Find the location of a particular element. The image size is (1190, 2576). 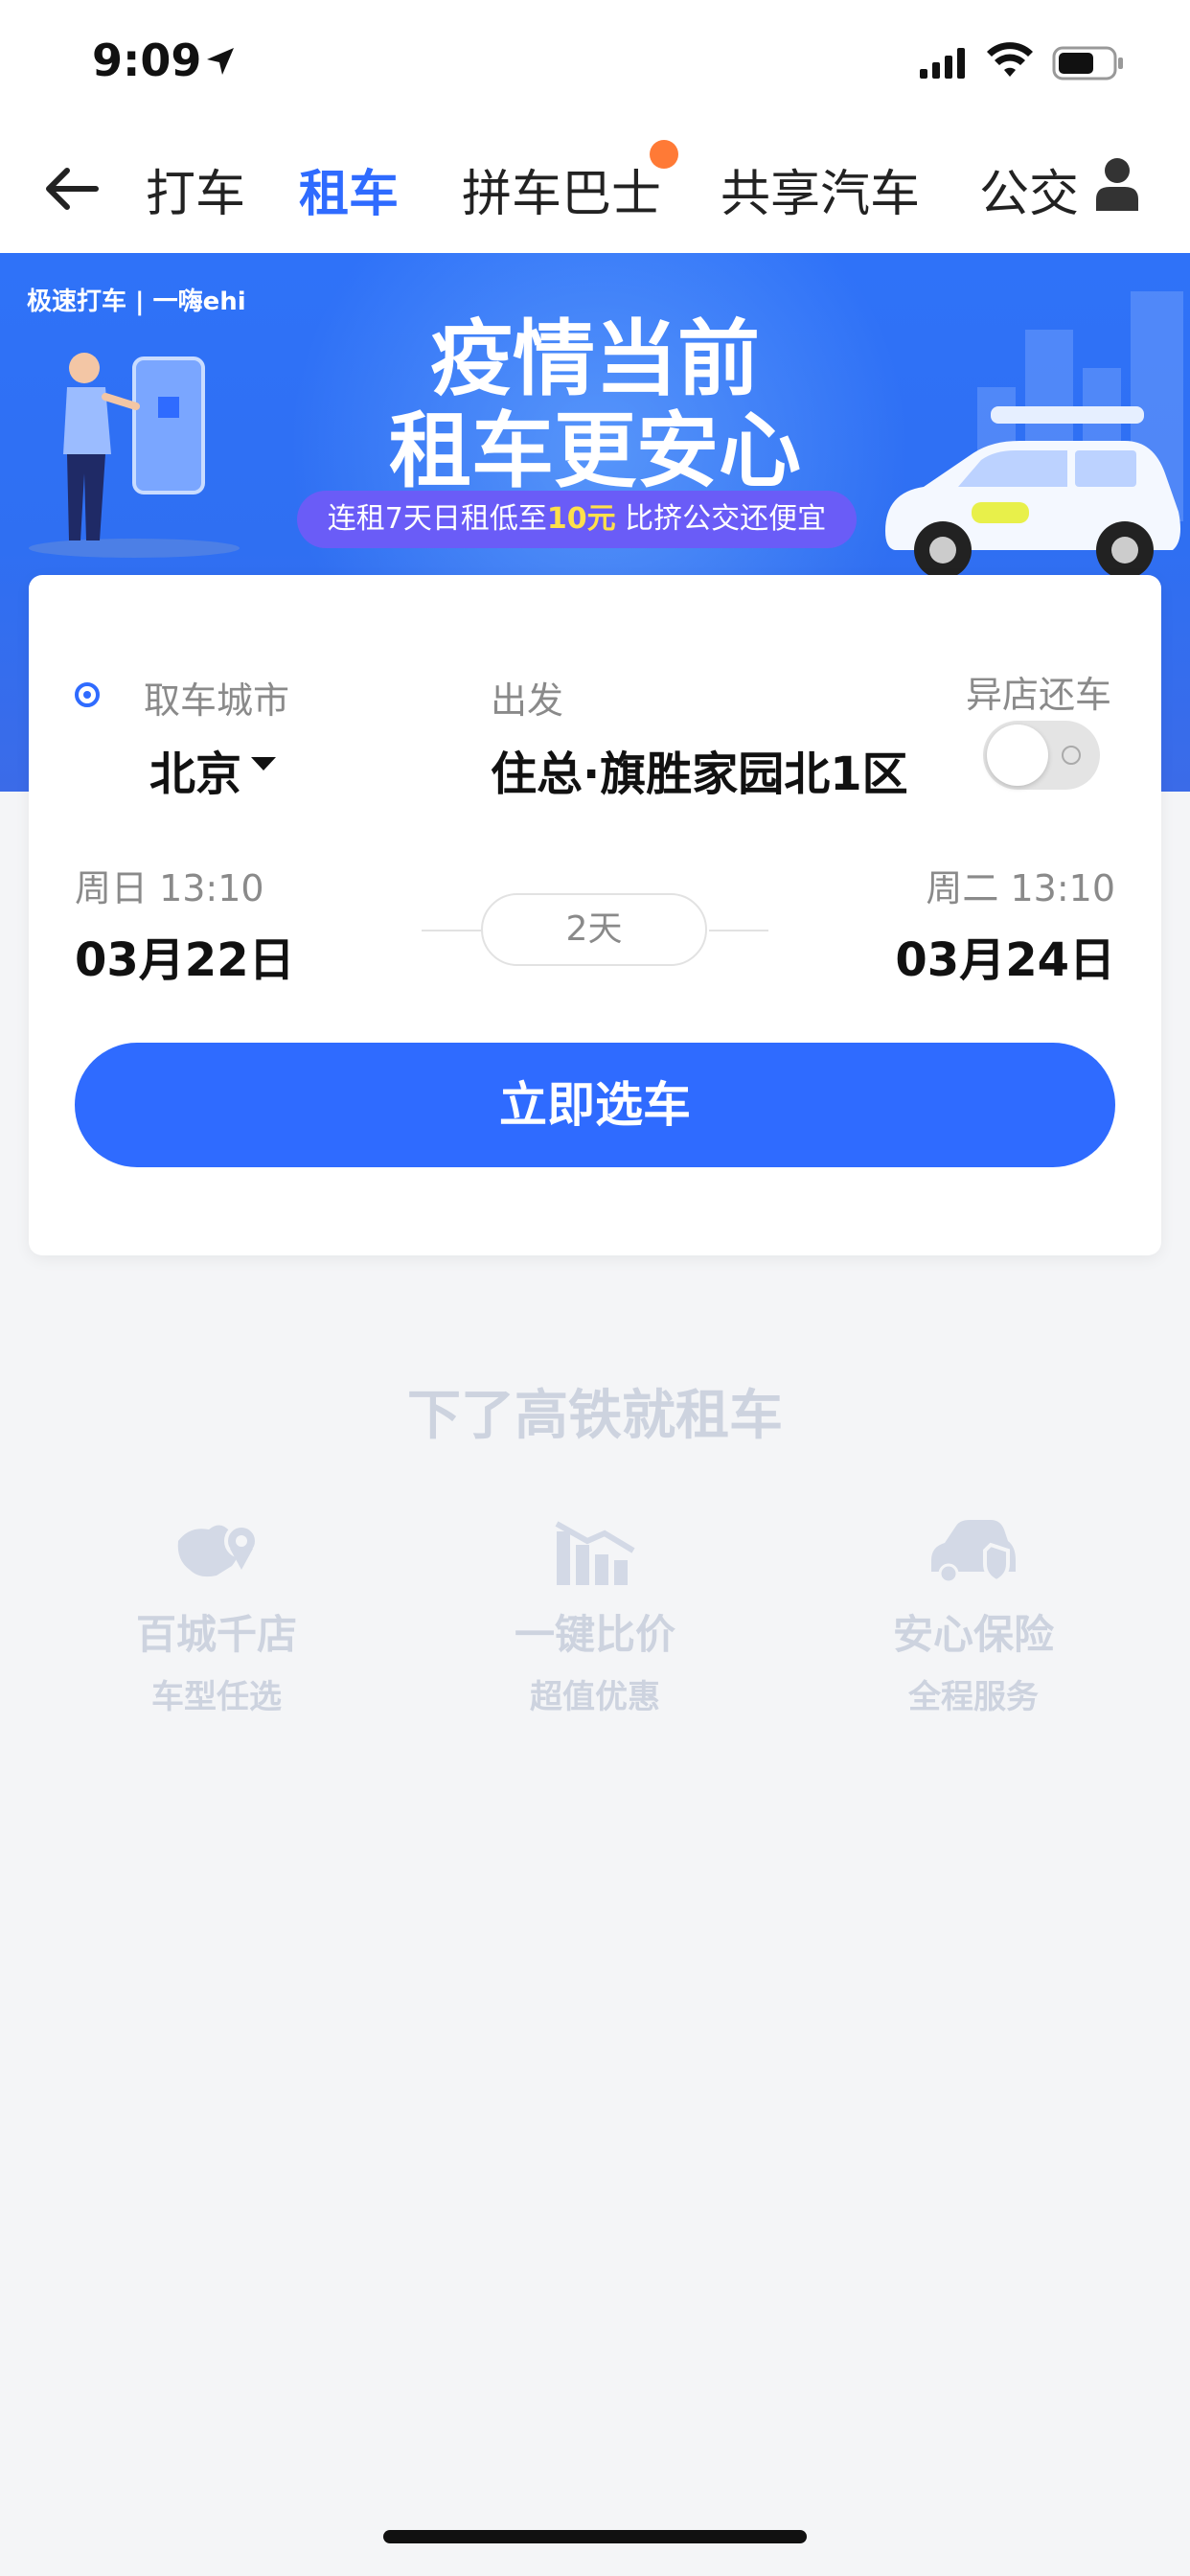

start-weekday-time: 周日 13:10 is located at coordinates (170, 888).